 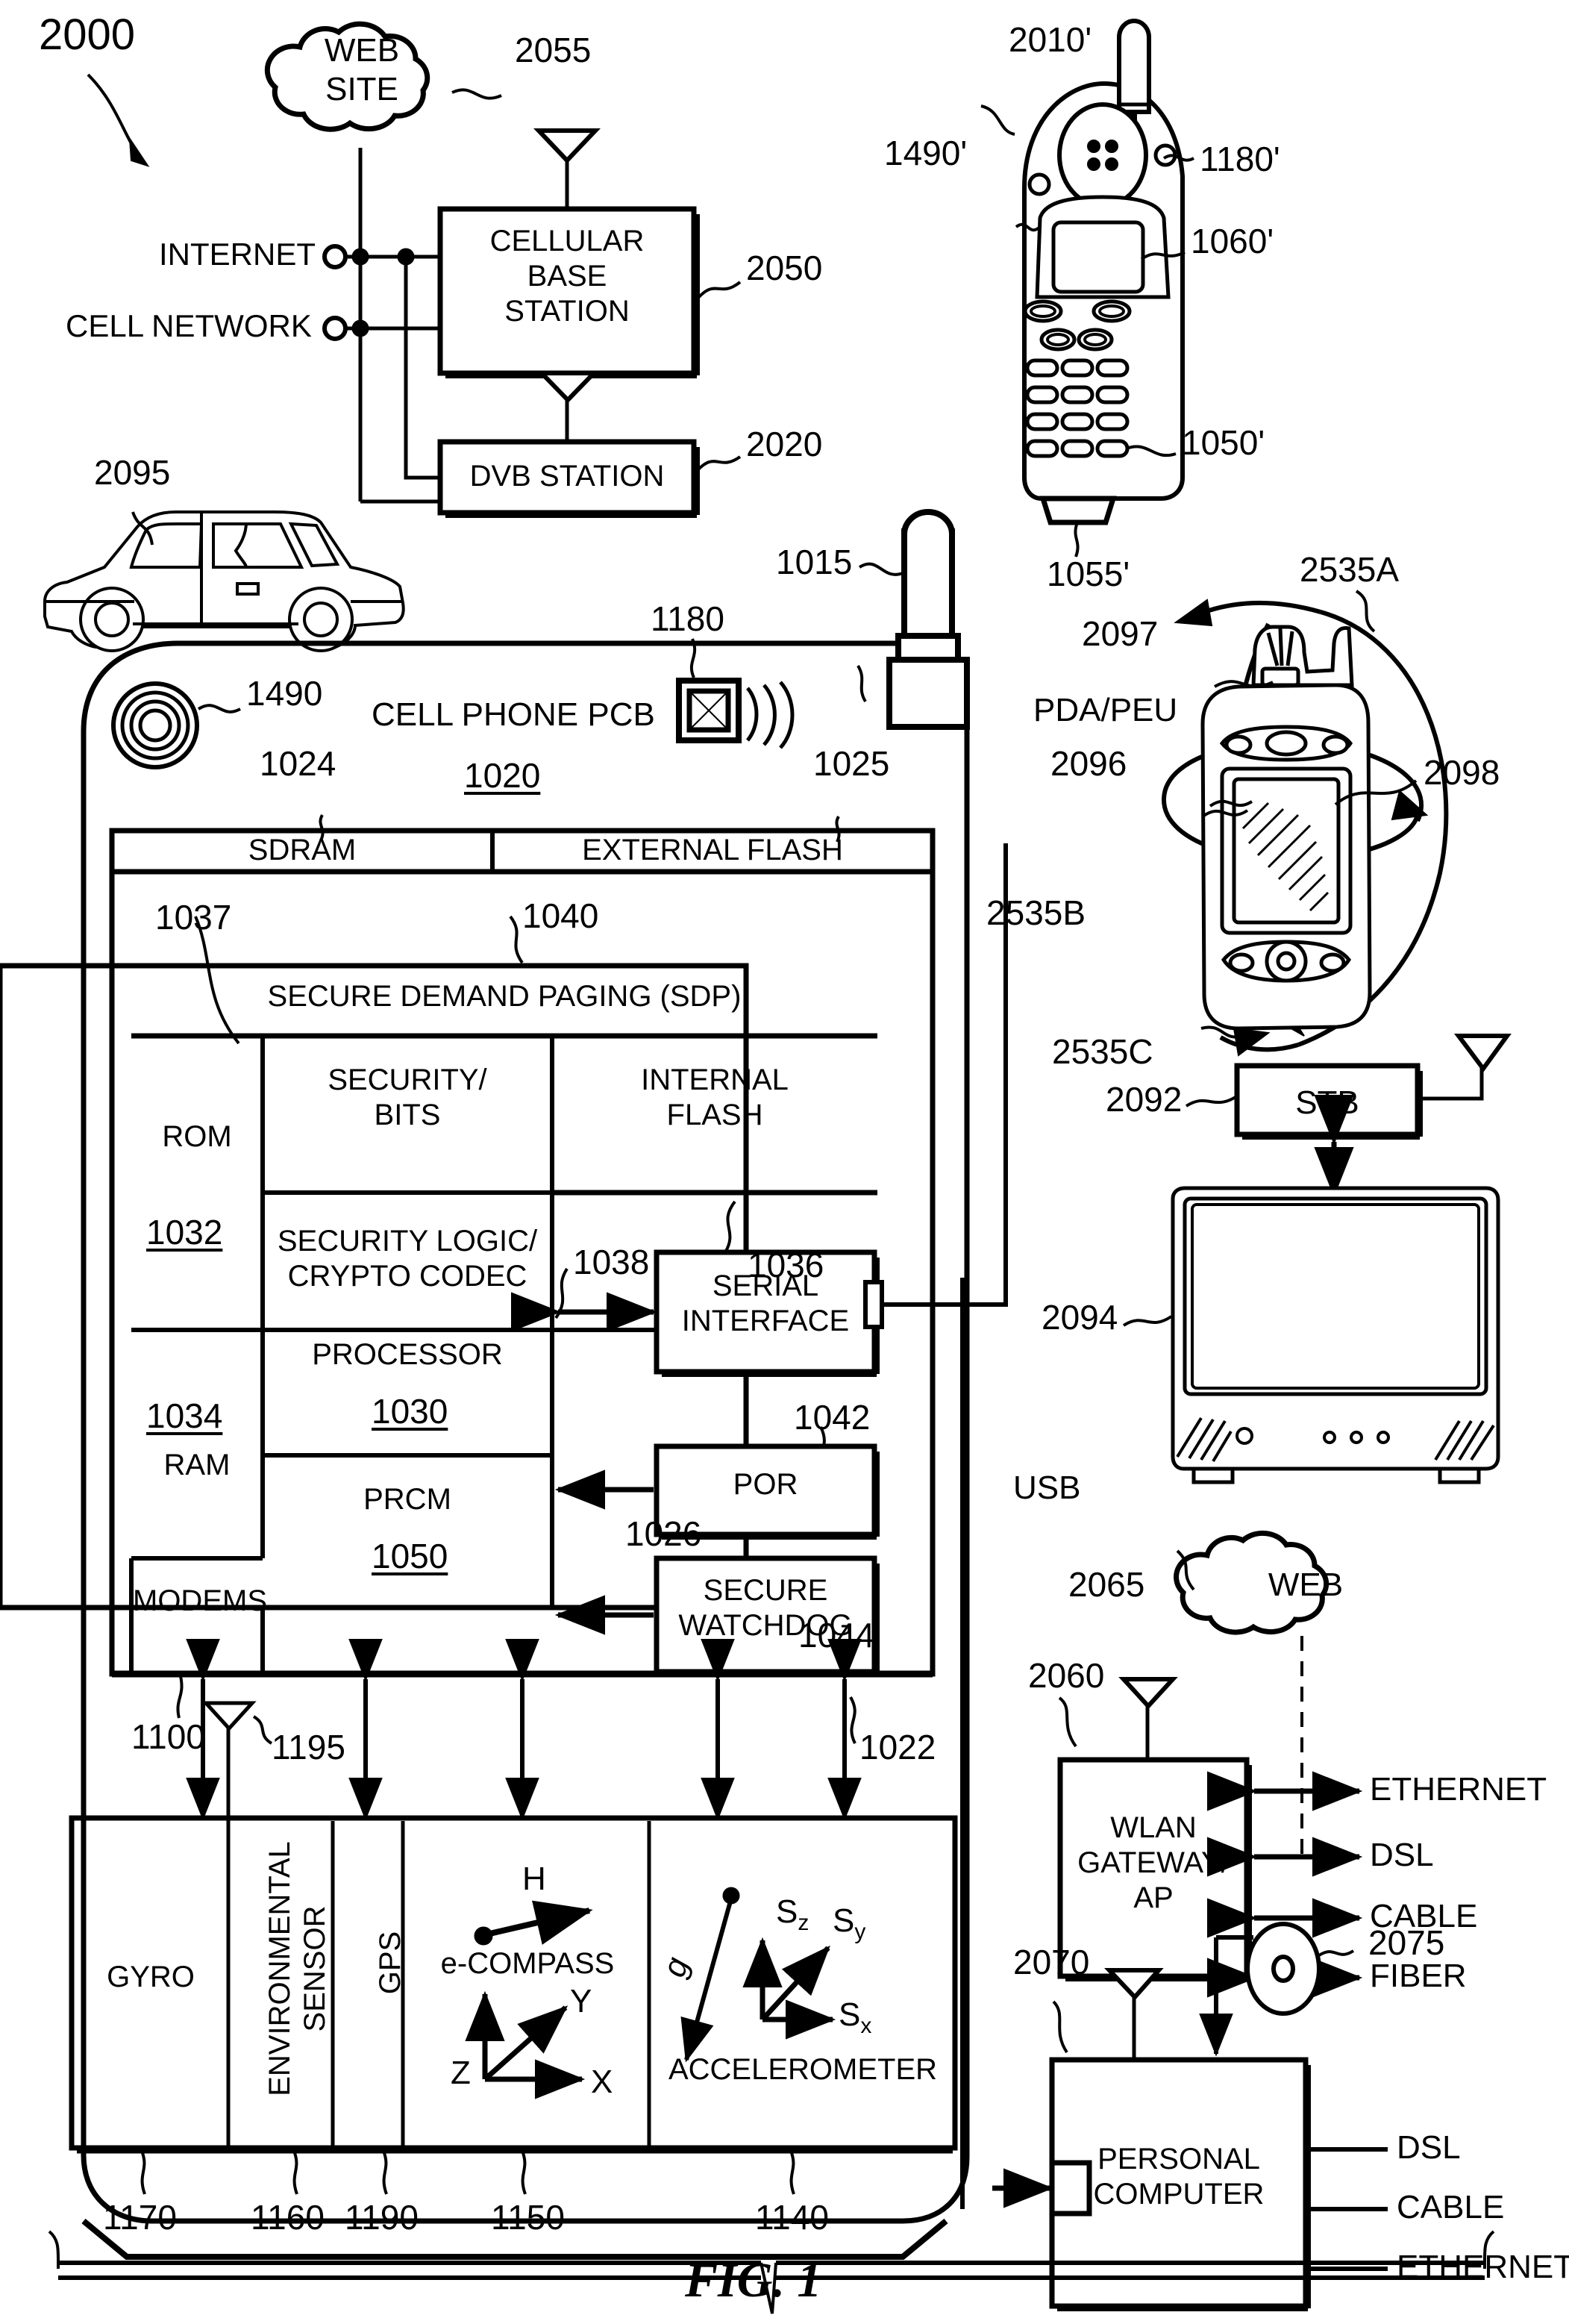 What do you see at coordinates (390, 1963) in the screenshot?
I see `sensor-gps-label: GPS` at bounding box center [390, 1963].